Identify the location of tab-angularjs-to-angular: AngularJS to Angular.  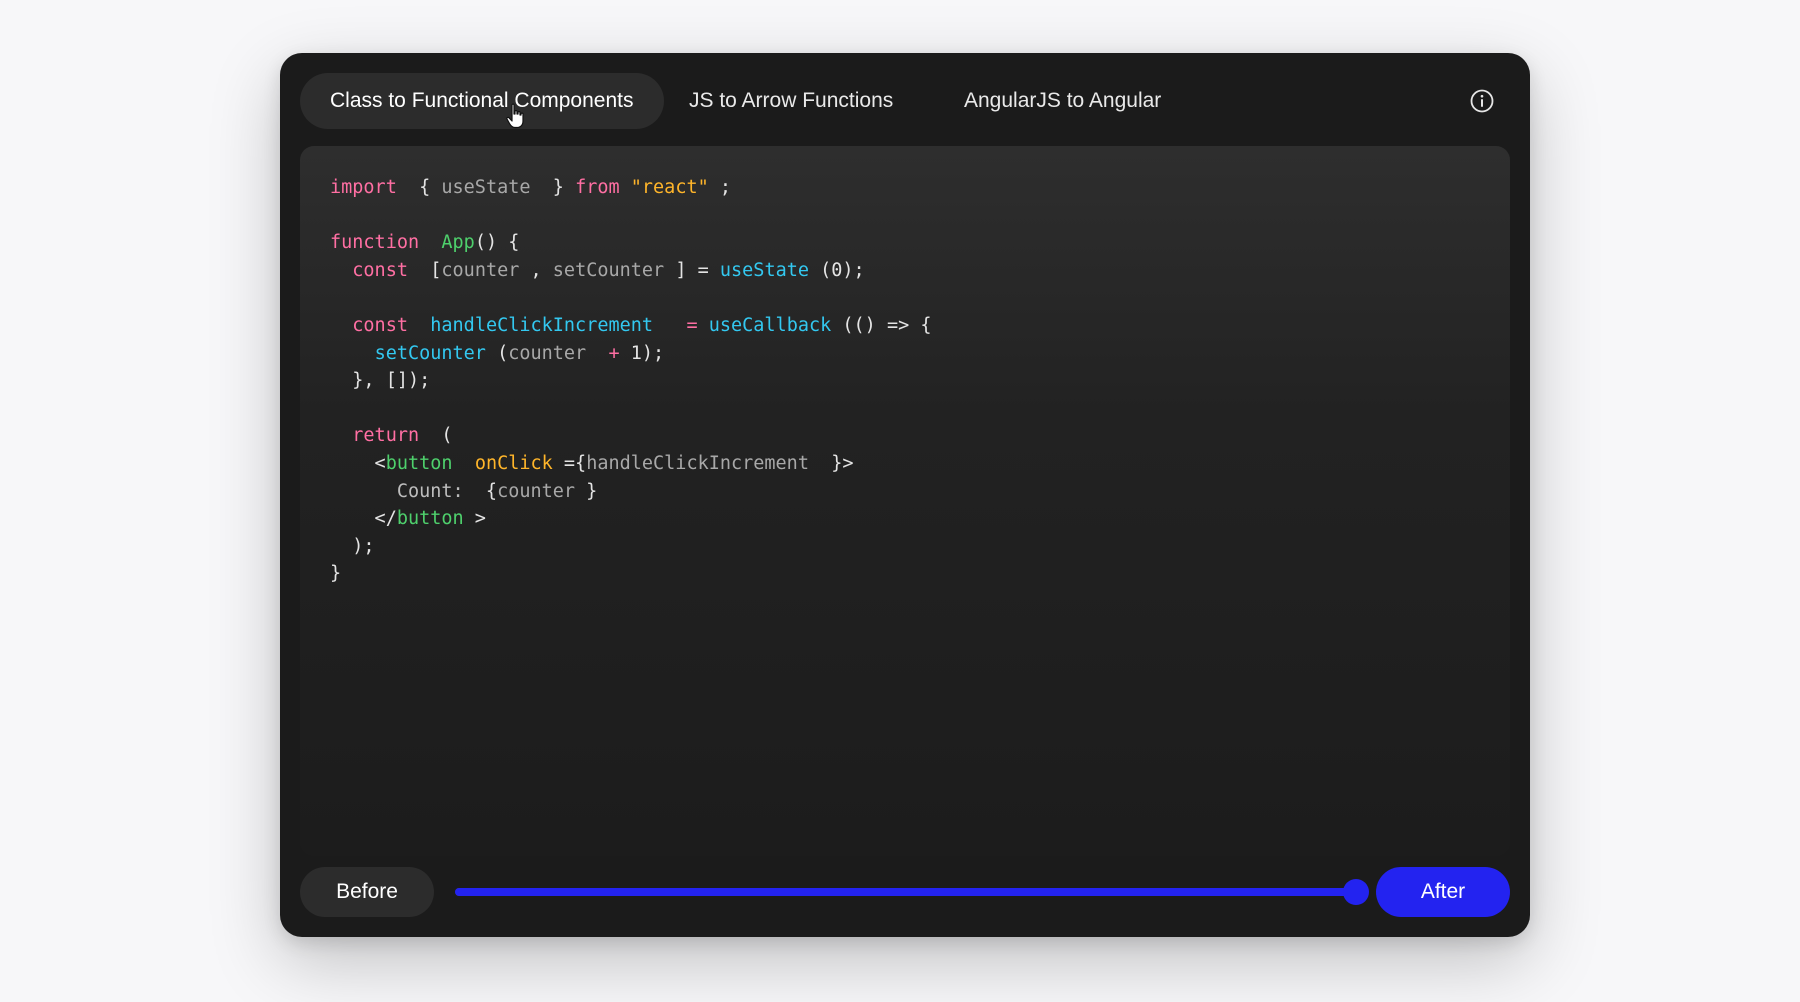
(1062, 101).